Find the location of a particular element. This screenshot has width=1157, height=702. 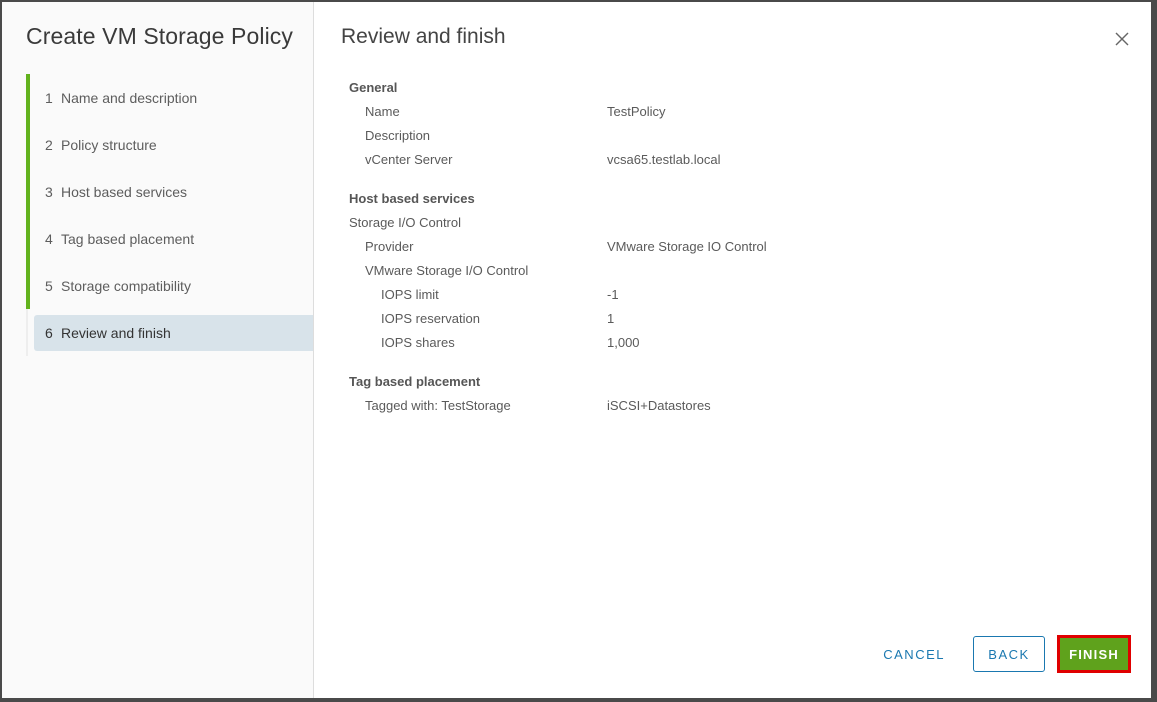

summary-value: 1 is located at coordinates (611, 318).